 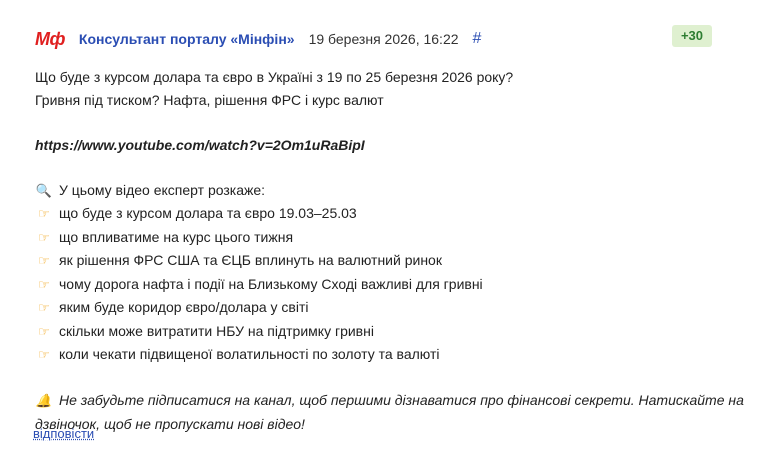 What do you see at coordinates (44, 190) in the screenshot?
I see `magnifier-icon: 🔍` at bounding box center [44, 190].